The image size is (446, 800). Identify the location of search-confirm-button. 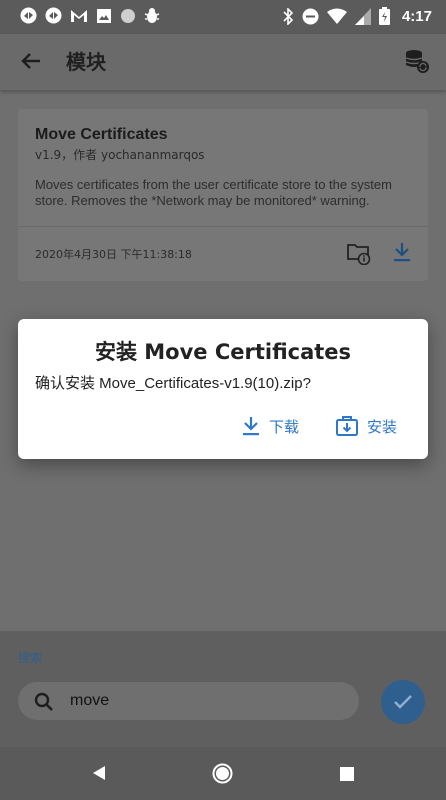
(403, 702).